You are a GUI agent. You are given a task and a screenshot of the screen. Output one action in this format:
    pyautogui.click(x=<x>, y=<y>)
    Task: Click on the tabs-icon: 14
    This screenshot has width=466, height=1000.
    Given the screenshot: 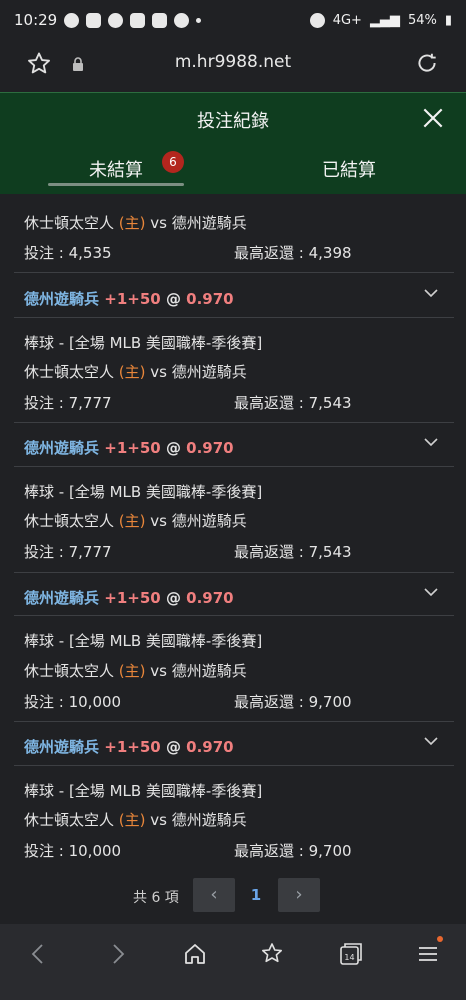 What is the action you would take?
    pyautogui.click(x=351, y=954)
    